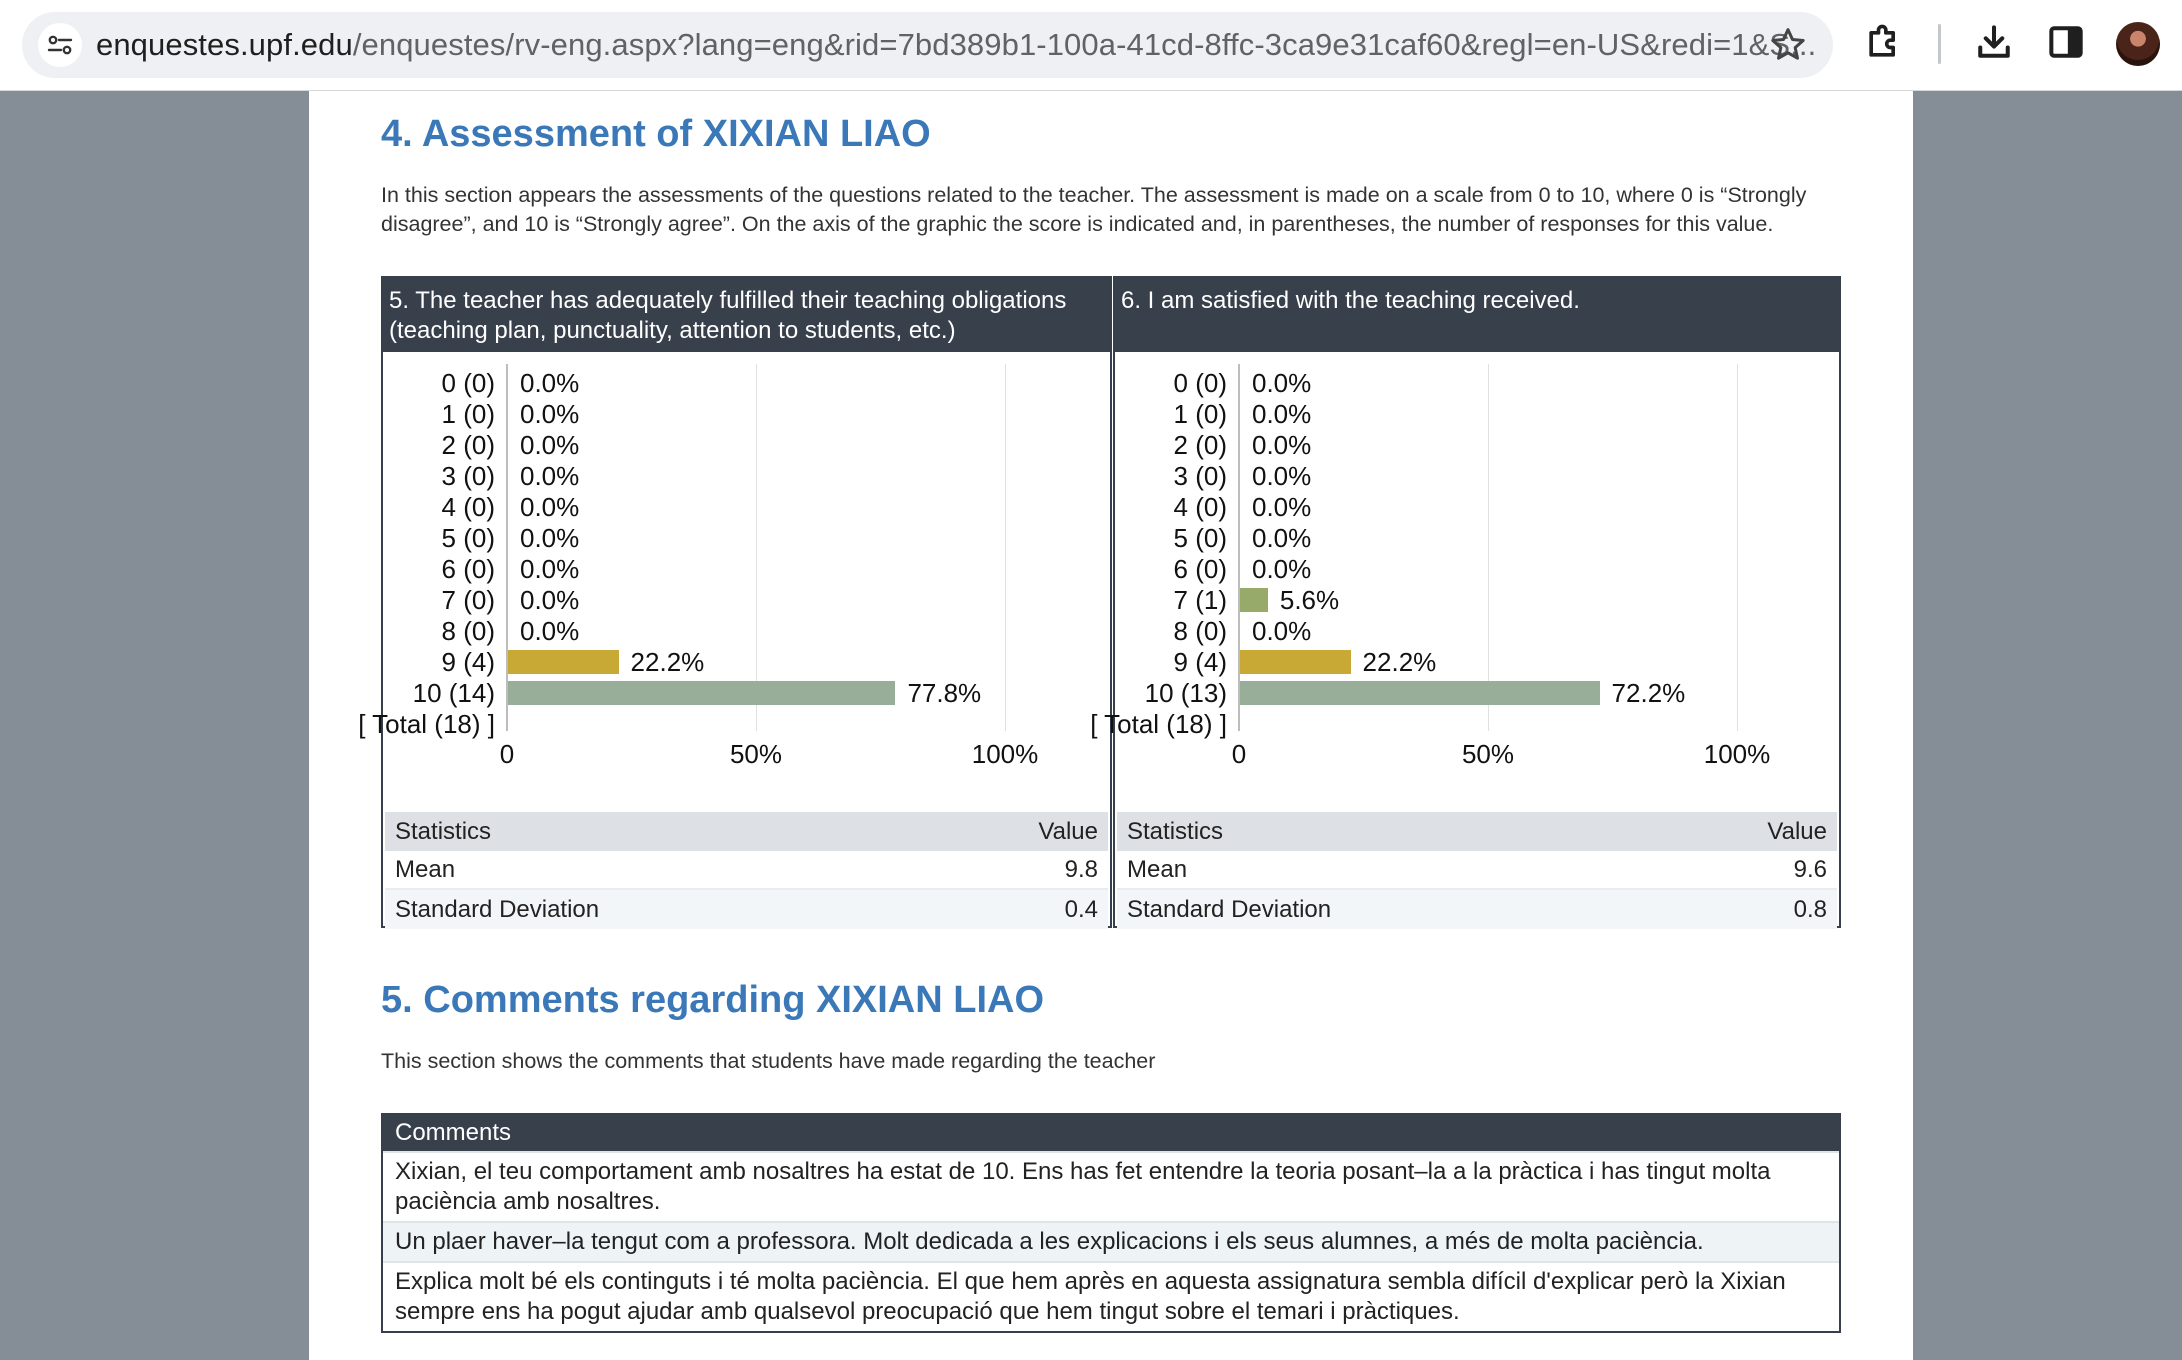  What do you see at coordinates (1111, 1133) in the screenshot?
I see `comments-header: Comments` at bounding box center [1111, 1133].